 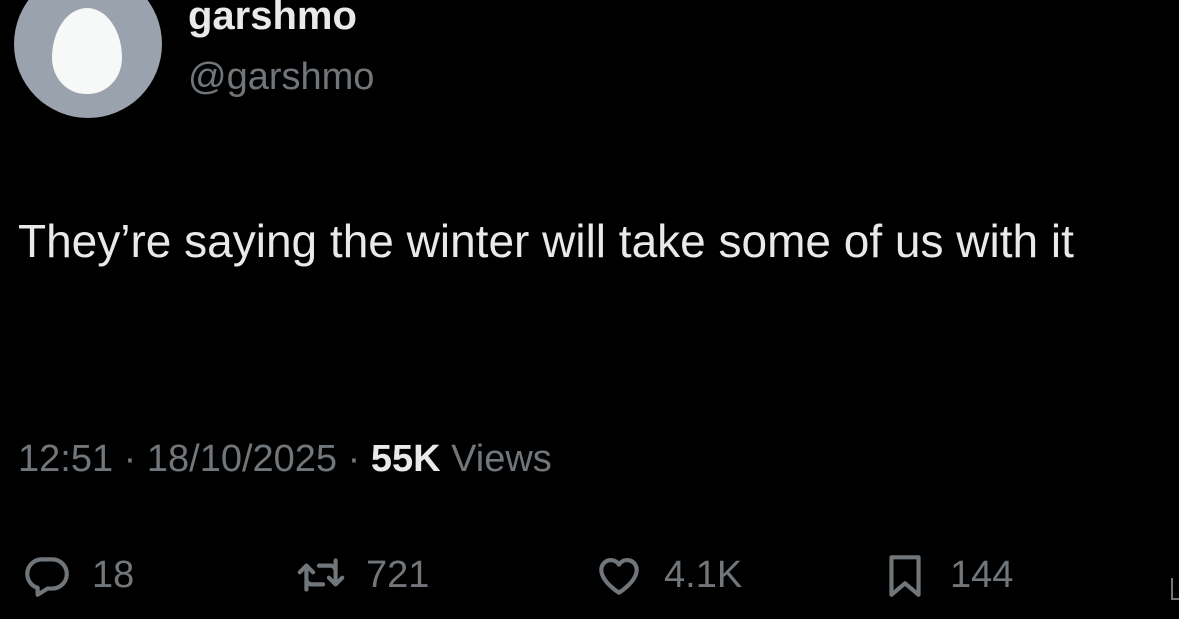 I want to click on avatar, so click(x=88, y=59).